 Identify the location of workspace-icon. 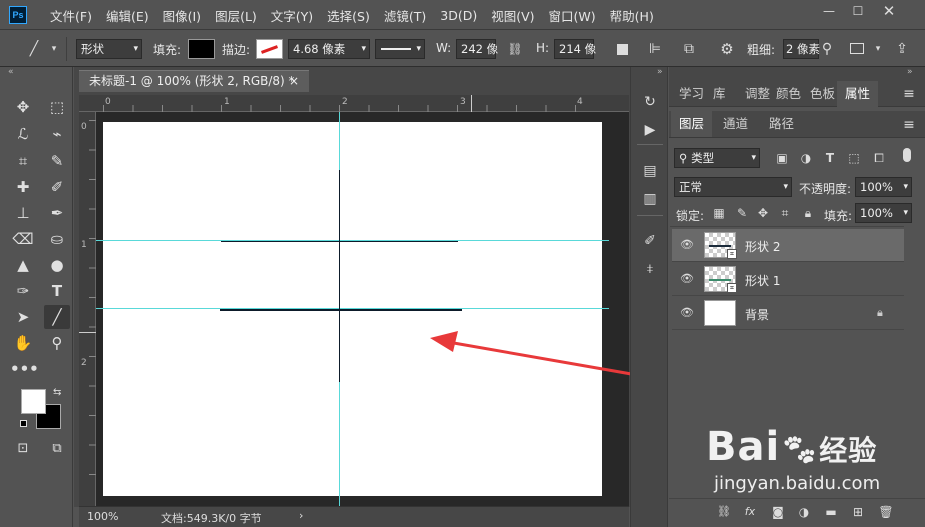
(857, 48).